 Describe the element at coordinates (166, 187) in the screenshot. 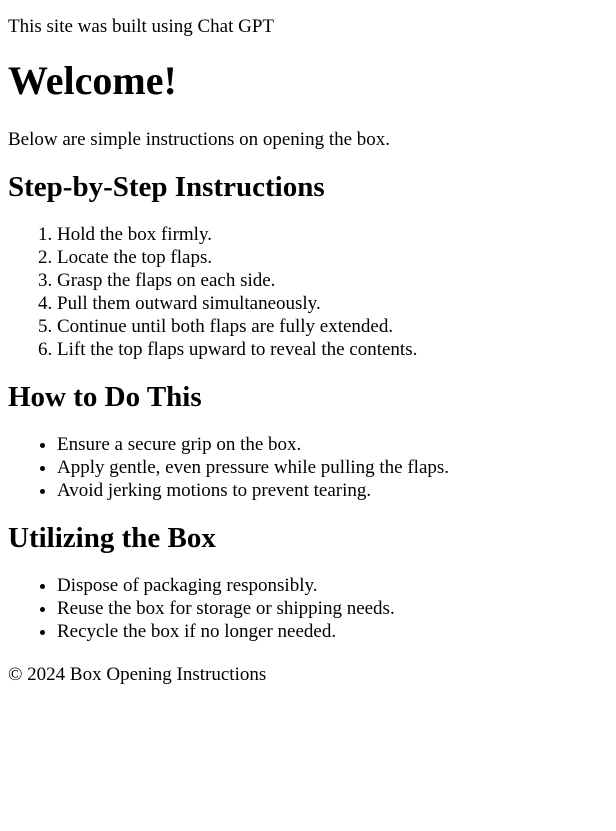

I see `steps-heading: Step-by-Step Instructions` at that location.